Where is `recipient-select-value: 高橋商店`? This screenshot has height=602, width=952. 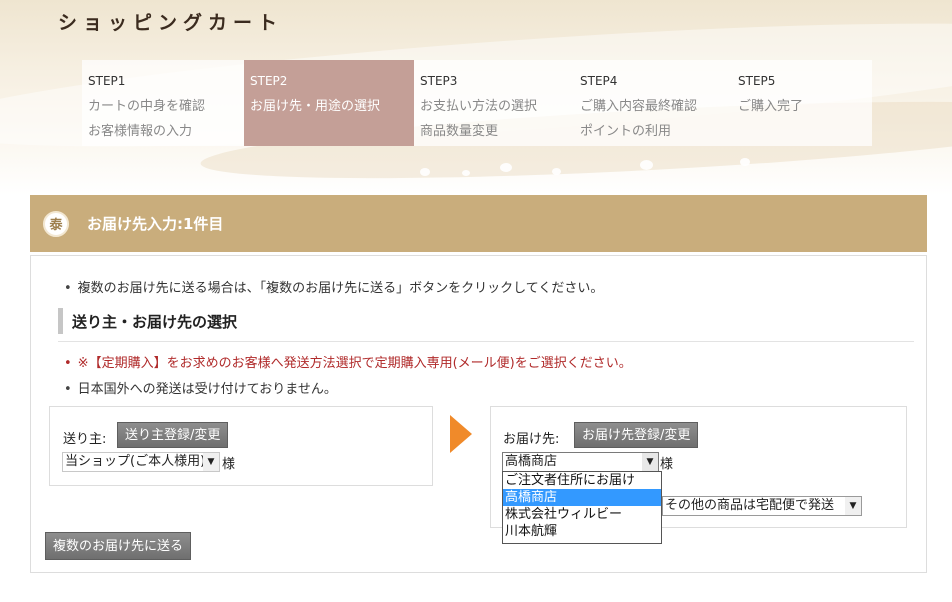
recipient-select-value: 高橋商店 is located at coordinates (531, 461).